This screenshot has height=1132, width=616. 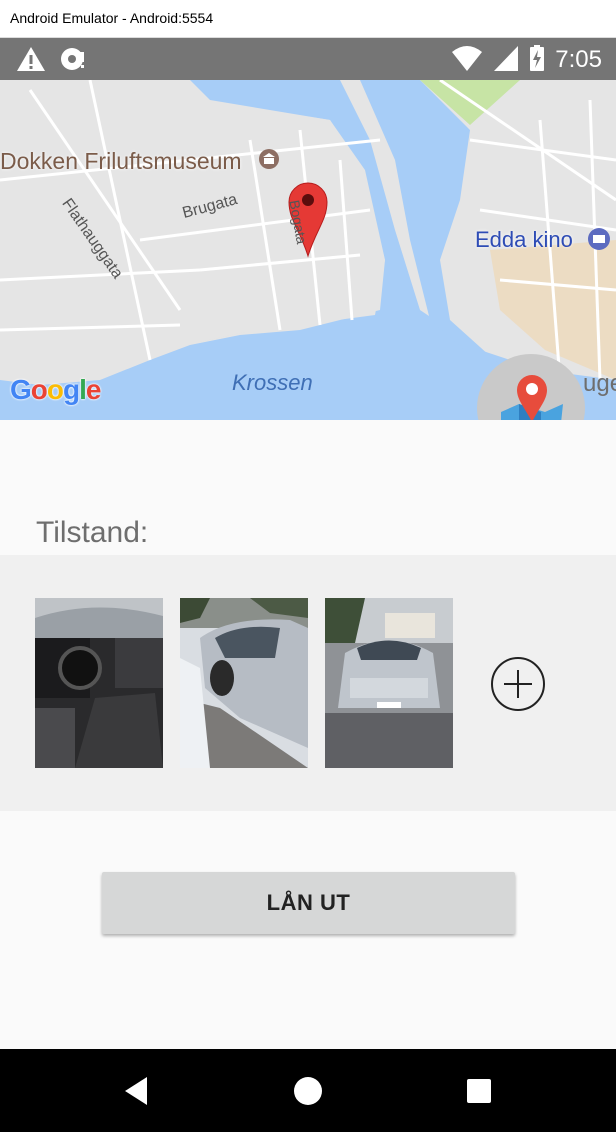 I want to click on sync-disabled-icon, so click(x=74, y=61).